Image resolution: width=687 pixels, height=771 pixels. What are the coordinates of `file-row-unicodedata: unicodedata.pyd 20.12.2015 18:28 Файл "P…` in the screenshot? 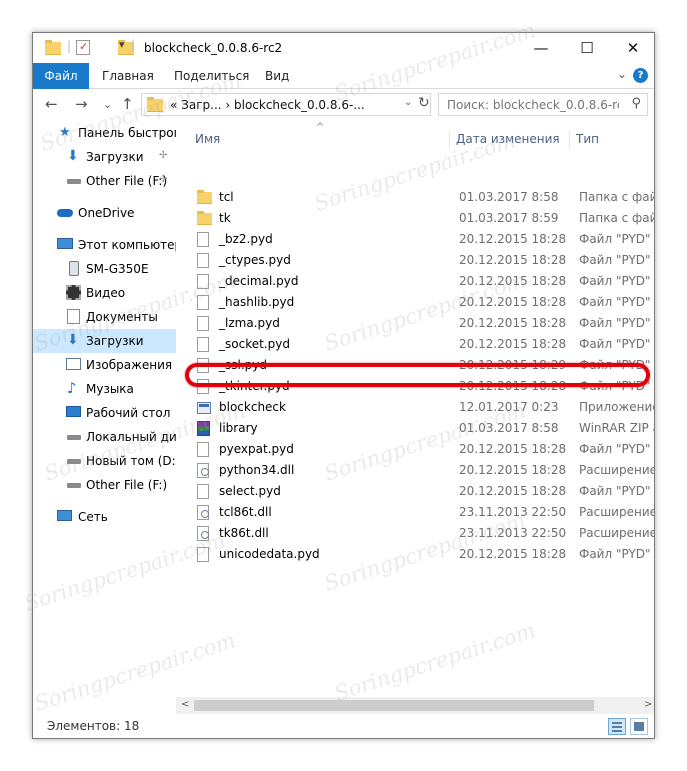 It's located at (418, 554).